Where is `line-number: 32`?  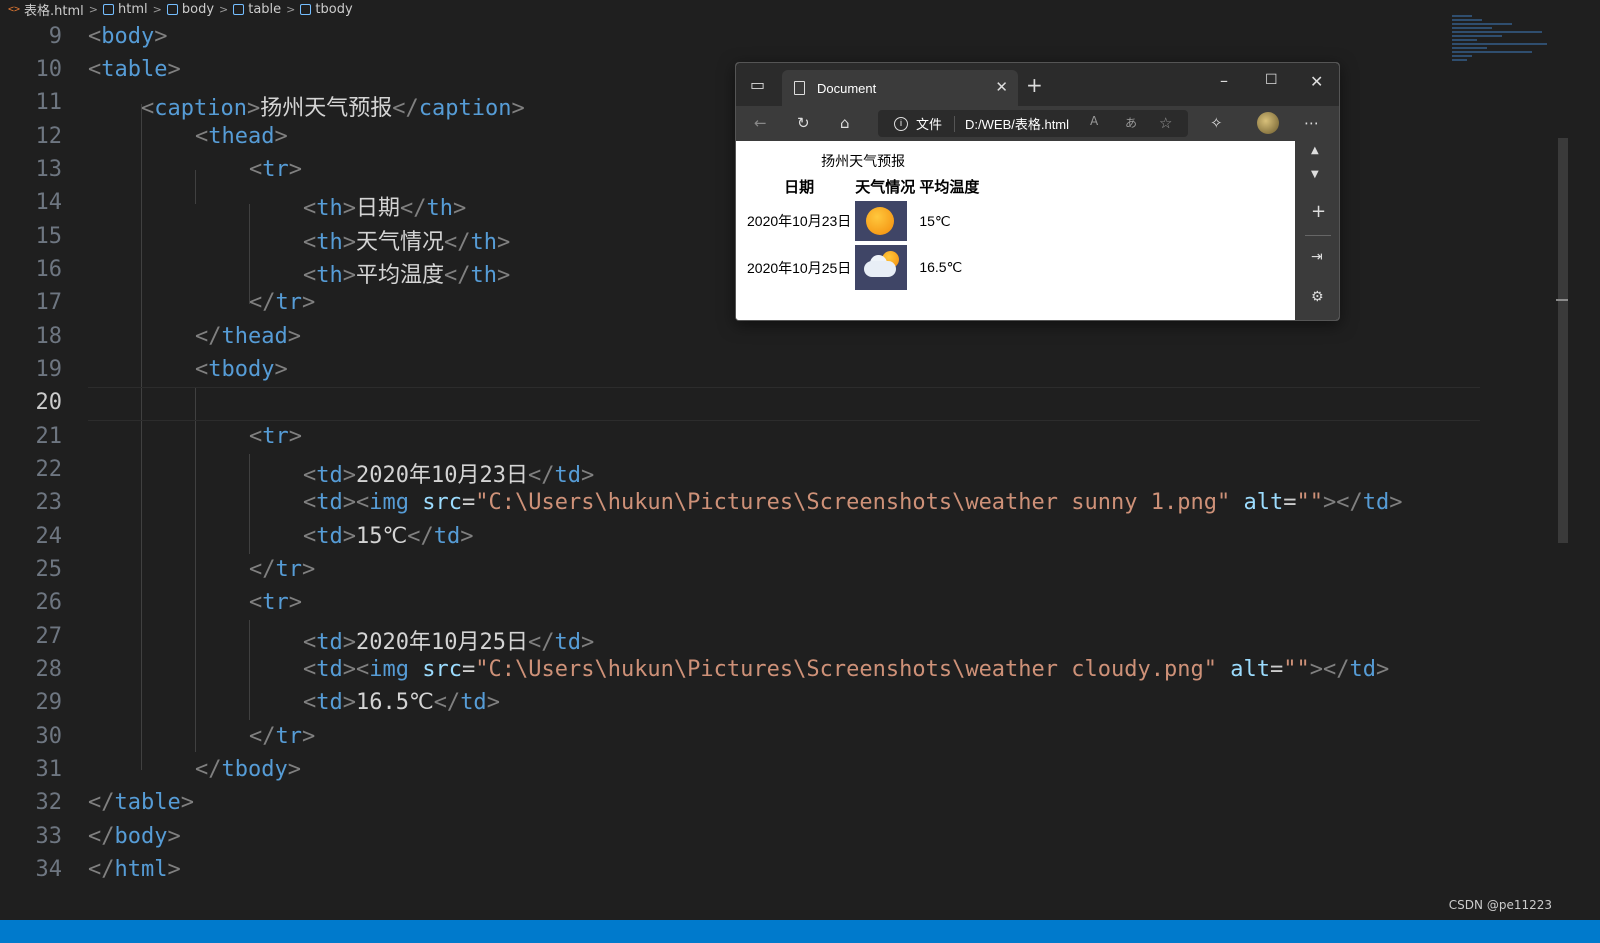 line-number: 32 is located at coordinates (49, 802).